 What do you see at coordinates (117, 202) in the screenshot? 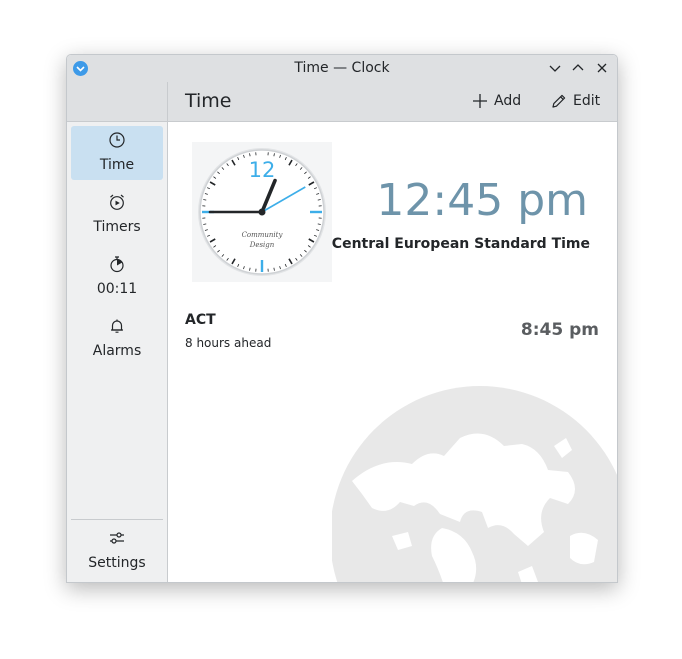
I see `timer-icon` at bounding box center [117, 202].